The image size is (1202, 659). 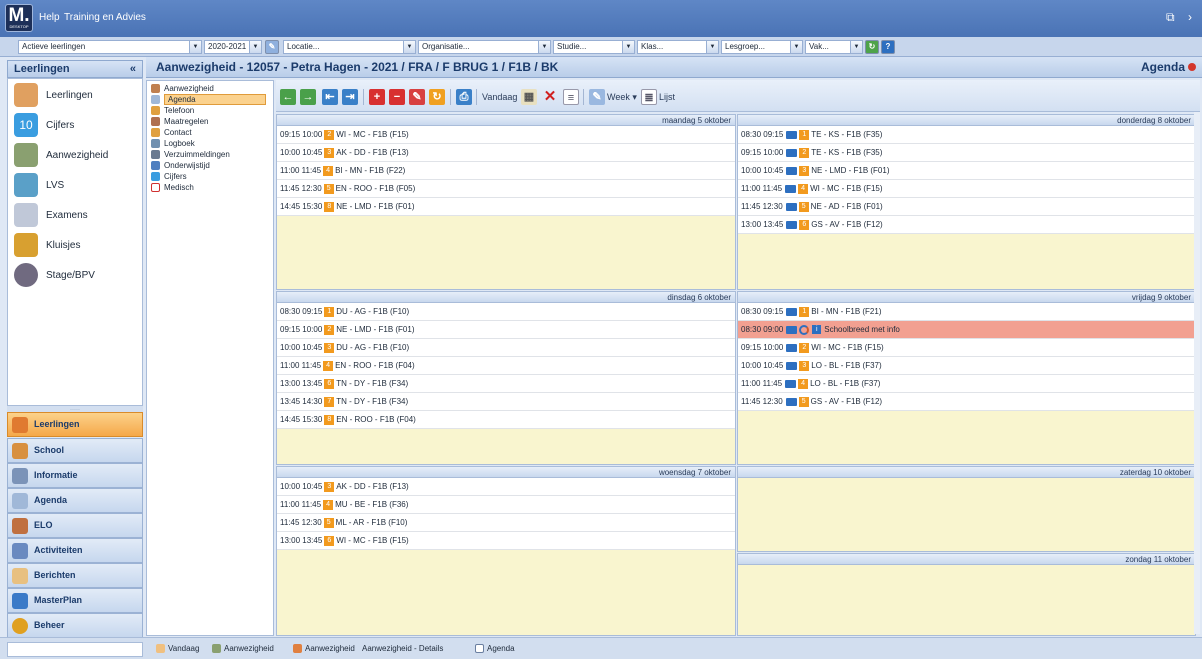 What do you see at coordinates (966, 312) in the screenshot?
I see `lesson-item: 08:30 09:15 1 BI - MN - F1B (F21)` at bounding box center [966, 312].